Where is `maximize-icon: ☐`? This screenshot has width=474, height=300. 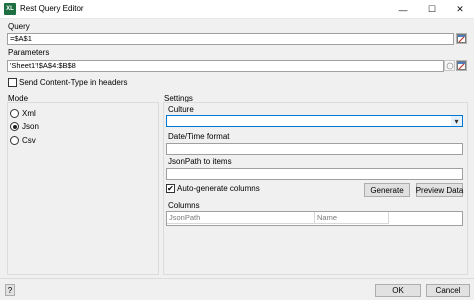 maximize-icon: ☐ is located at coordinates (432, 9).